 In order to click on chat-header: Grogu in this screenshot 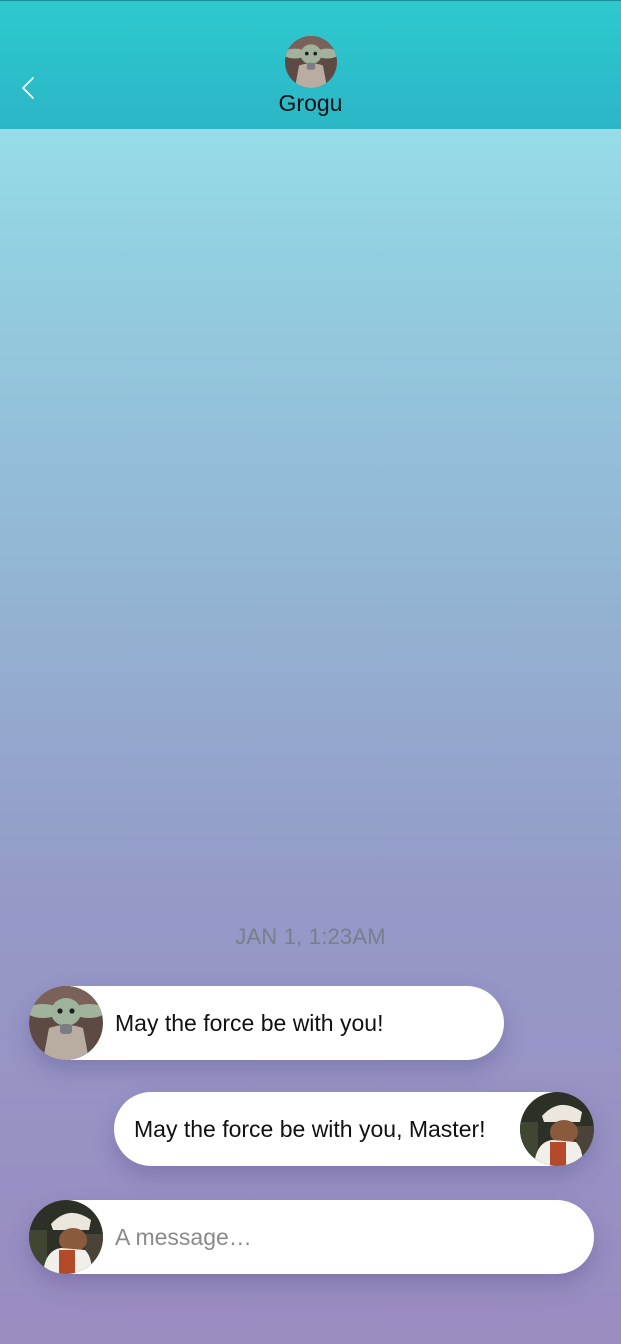, I will do `click(310, 64)`.